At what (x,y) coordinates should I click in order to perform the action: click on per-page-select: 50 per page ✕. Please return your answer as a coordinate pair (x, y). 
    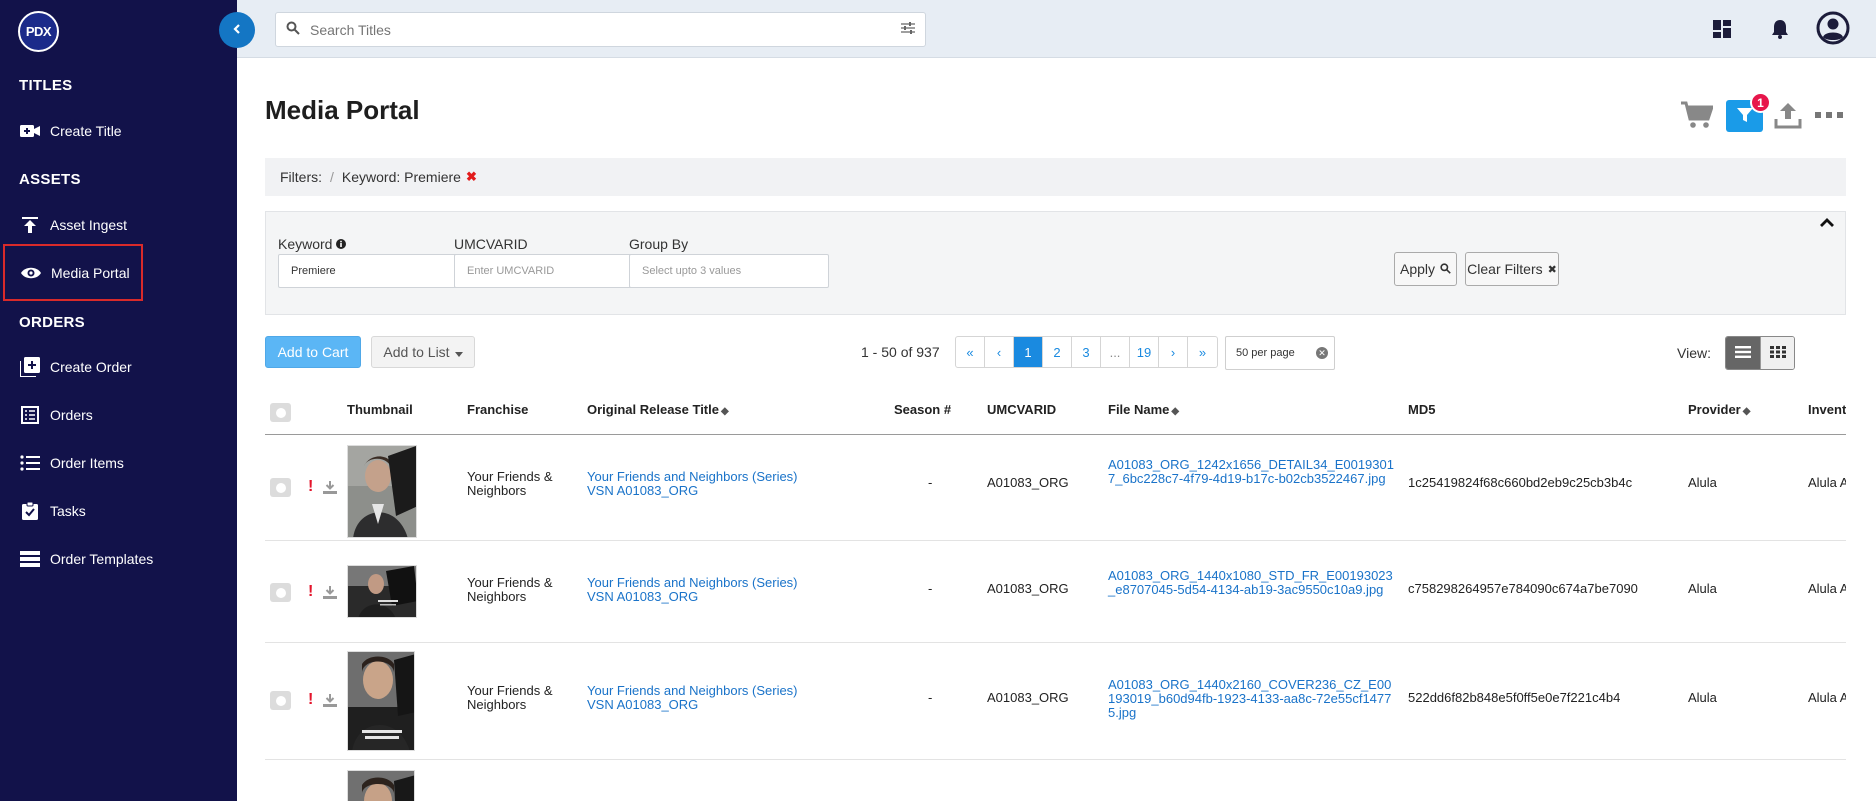
    Looking at the image, I should click on (1280, 353).